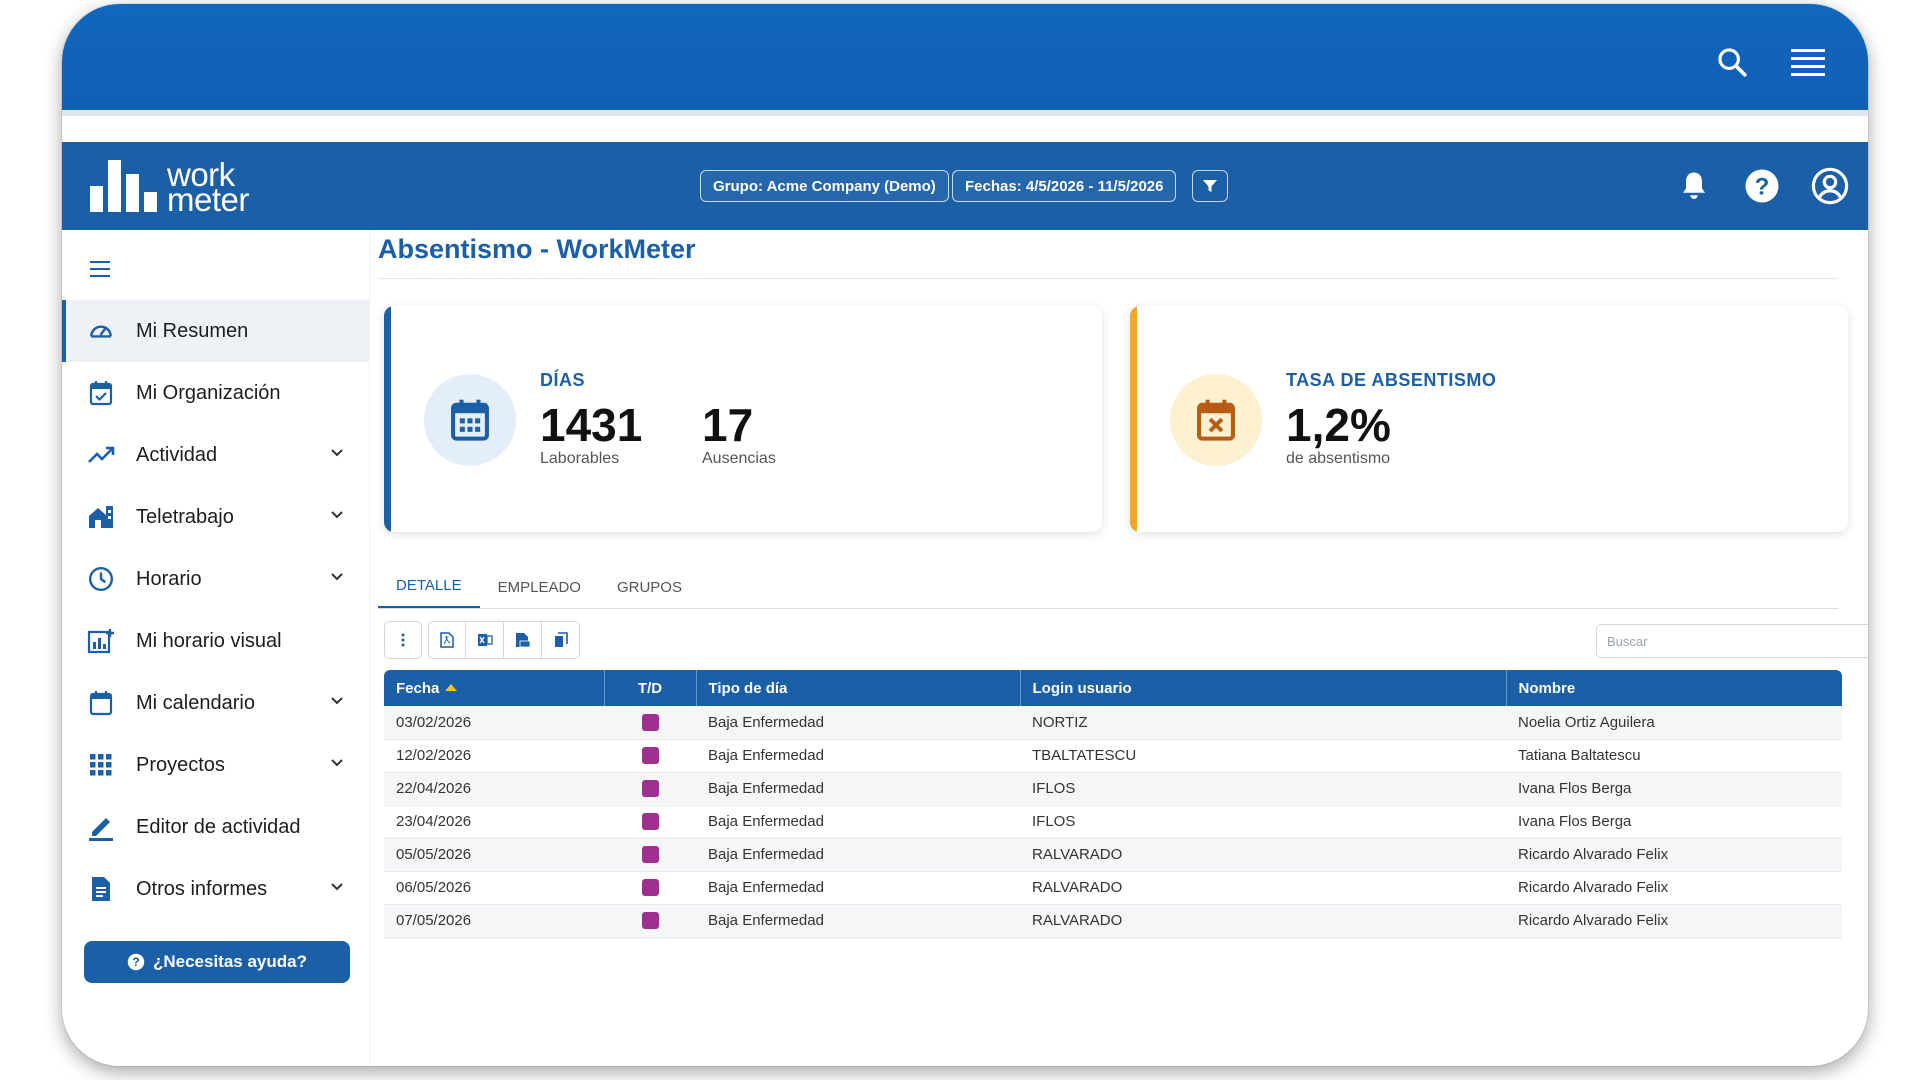  What do you see at coordinates (1263, 688) in the screenshot?
I see `column-header-login-usuario: Login usuario` at bounding box center [1263, 688].